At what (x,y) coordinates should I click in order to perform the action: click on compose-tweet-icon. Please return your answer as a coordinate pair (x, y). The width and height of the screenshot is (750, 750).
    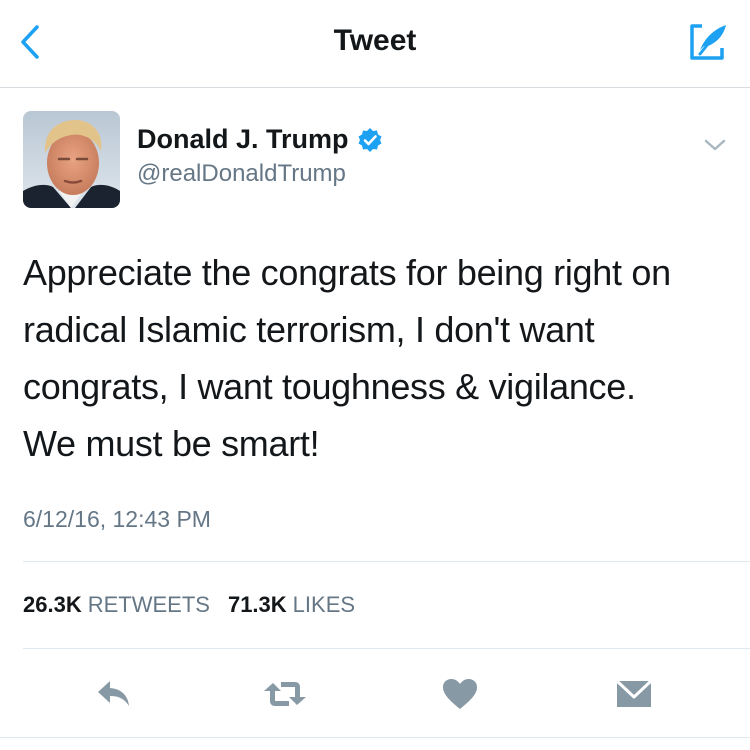
    Looking at the image, I should click on (708, 42).